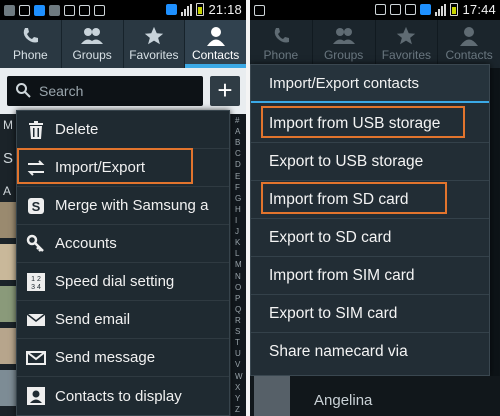  Describe the element at coordinates (238, 209) in the screenshot. I see `index-letter: H` at that location.